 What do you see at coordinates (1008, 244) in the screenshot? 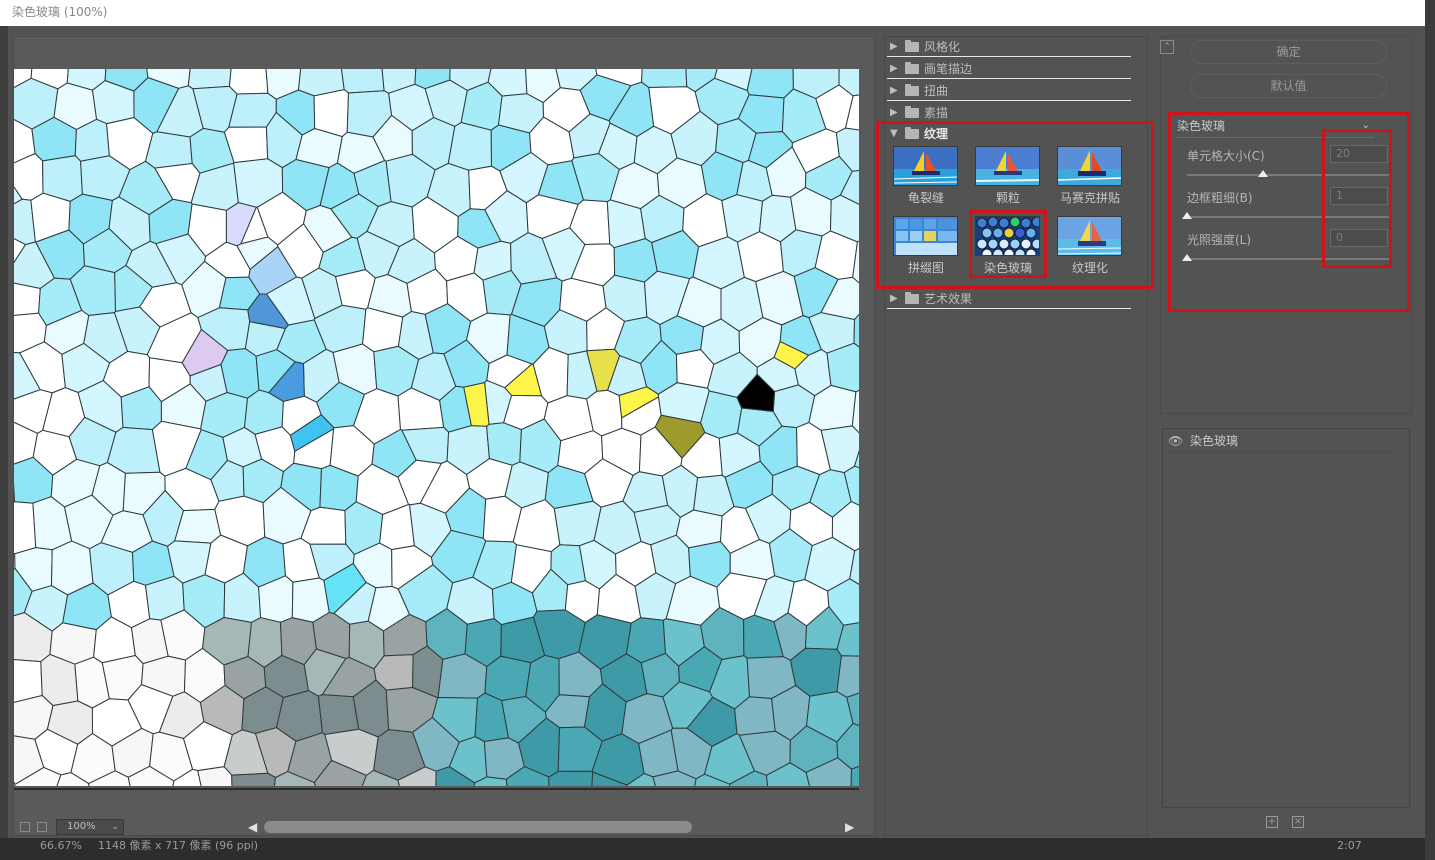
I see `annotation-box-selected-filter` at bounding box center [1008, 244].